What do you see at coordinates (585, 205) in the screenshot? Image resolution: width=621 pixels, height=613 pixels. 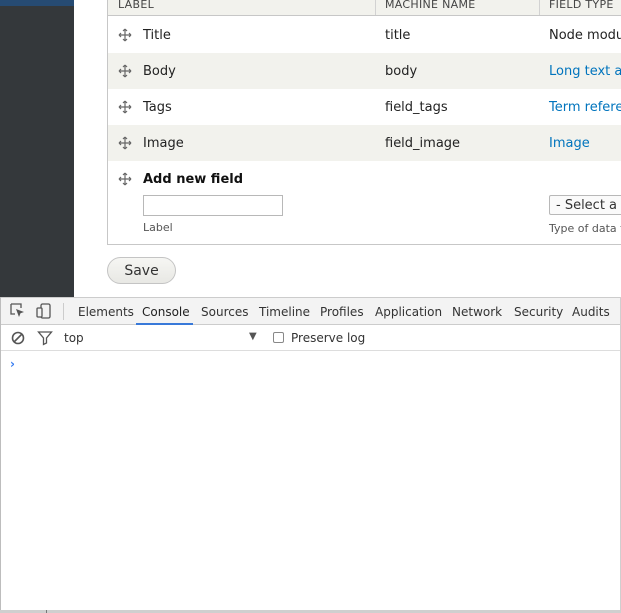 I see `field-type-select: - Select a field type -` at bounding box center [585, 205].